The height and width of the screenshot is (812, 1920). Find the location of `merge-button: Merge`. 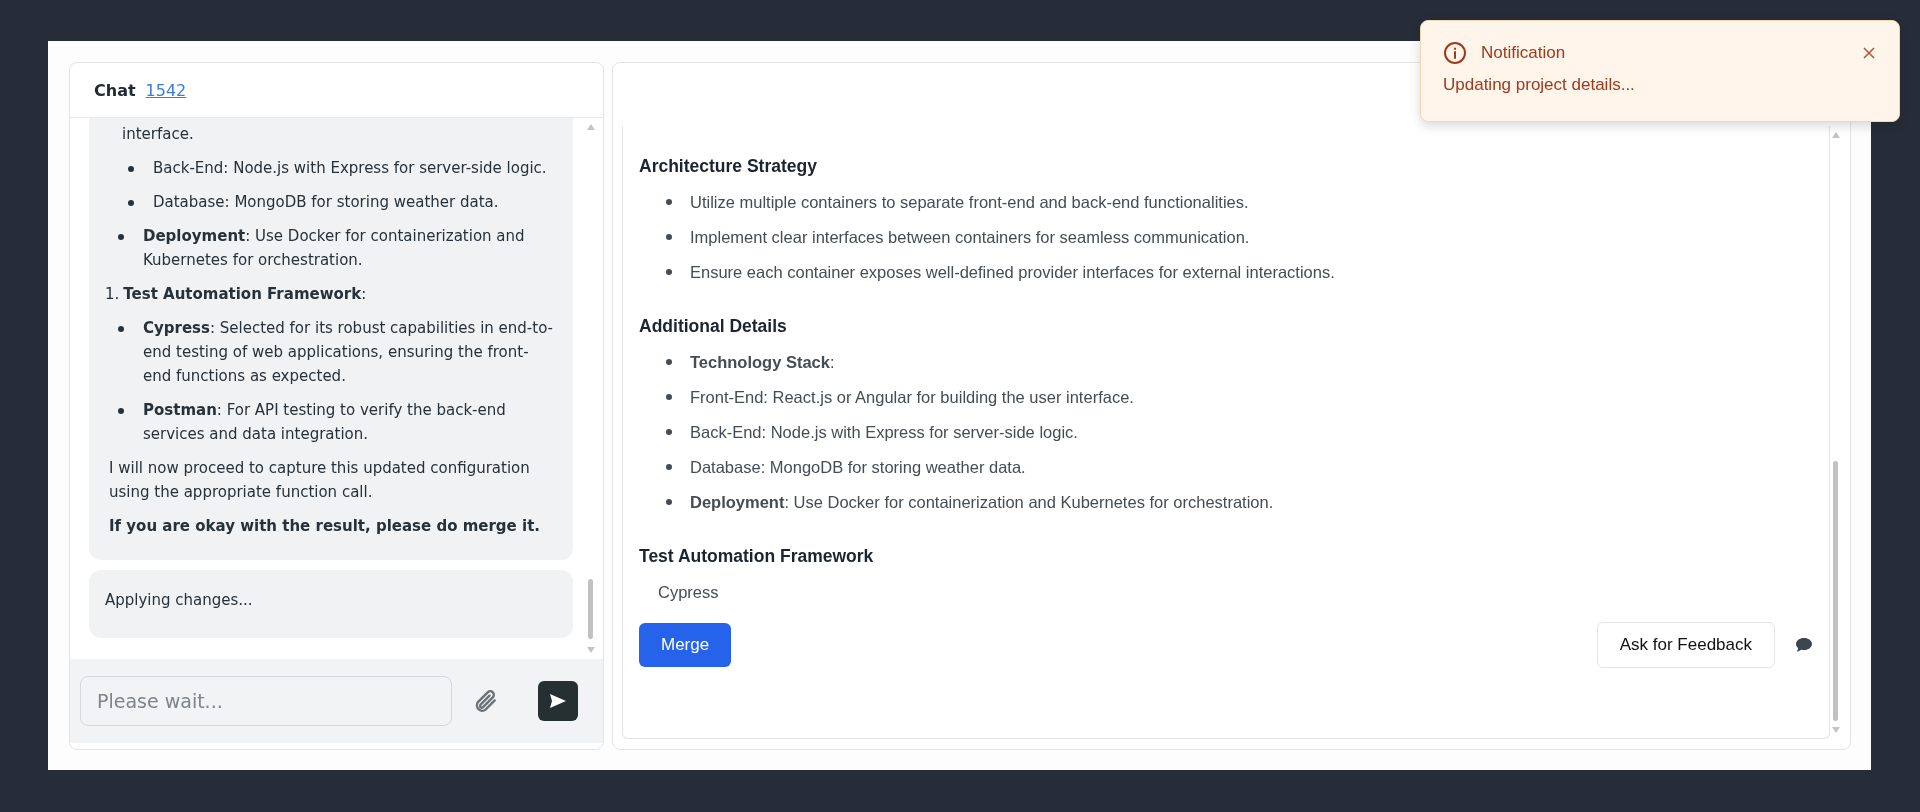

merge-button: Merge is located at coordinates (685, 645).